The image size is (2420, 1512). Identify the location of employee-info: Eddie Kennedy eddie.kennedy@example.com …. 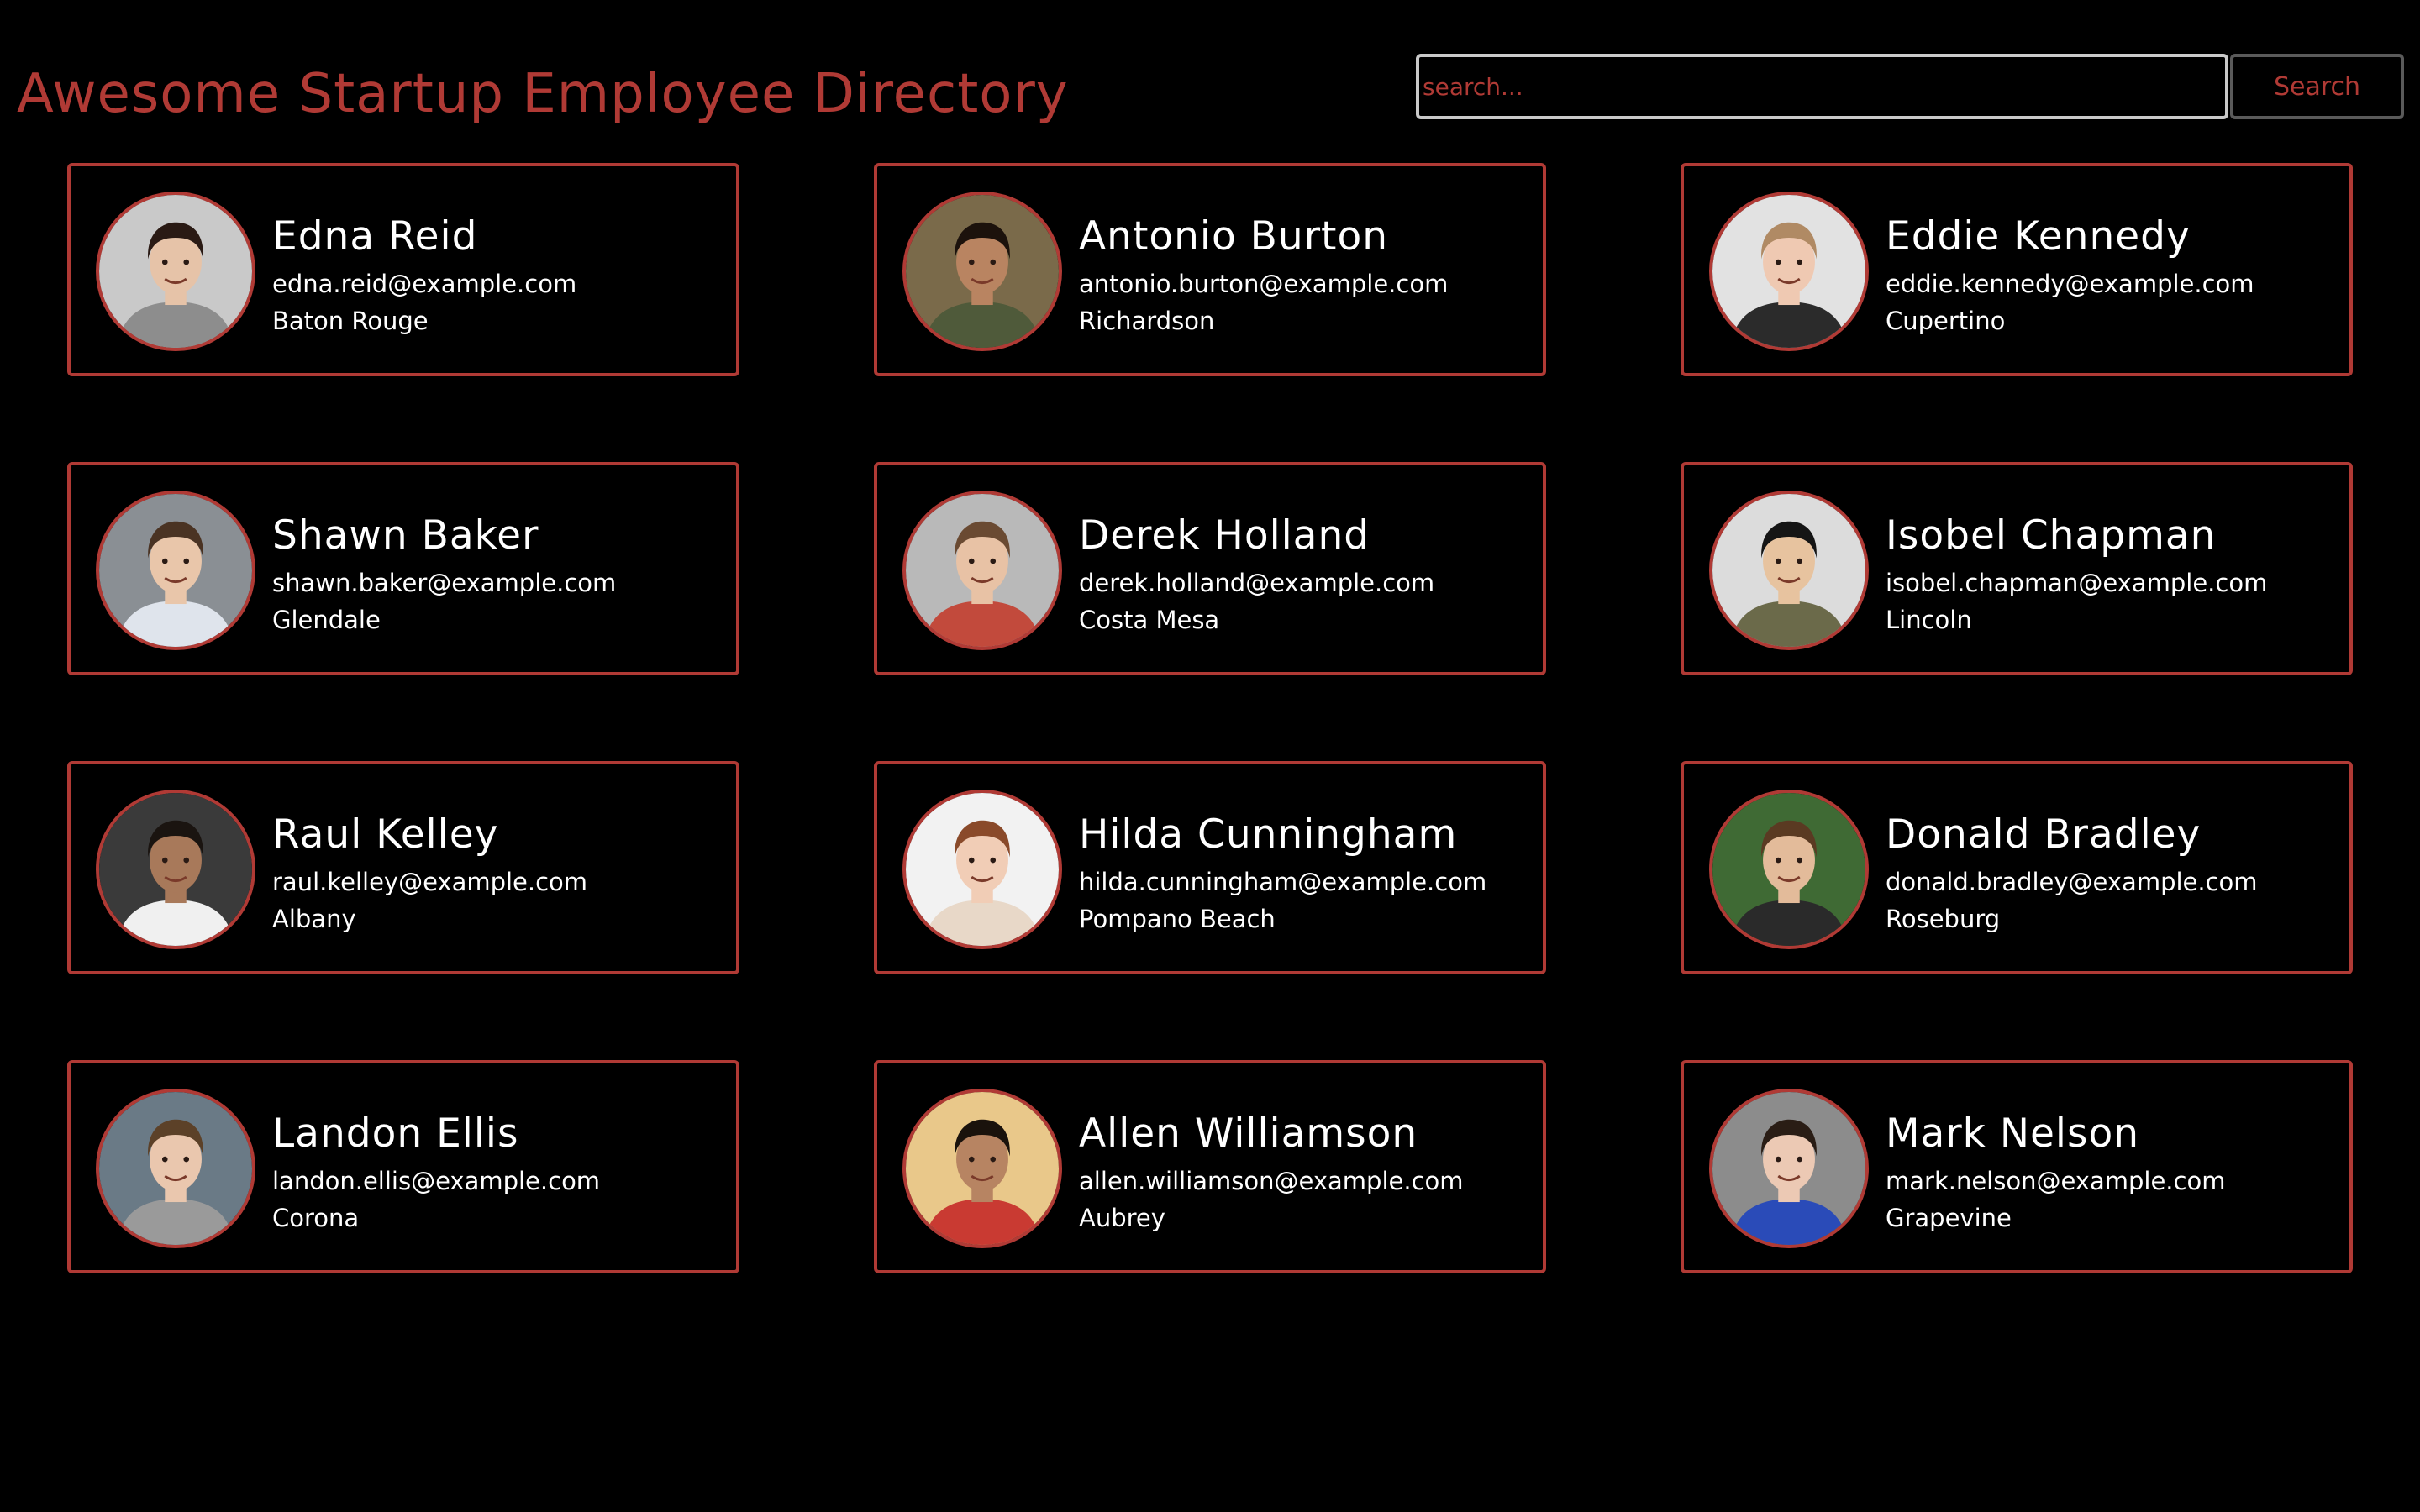
(2117, 276).